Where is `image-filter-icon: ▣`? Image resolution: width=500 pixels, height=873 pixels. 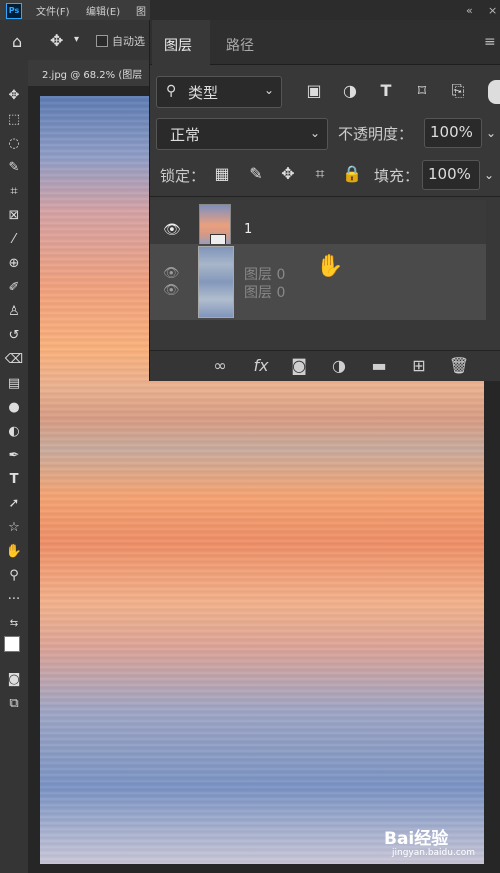
image-filter-icon: ▣ is located at coordinates (314, 90).